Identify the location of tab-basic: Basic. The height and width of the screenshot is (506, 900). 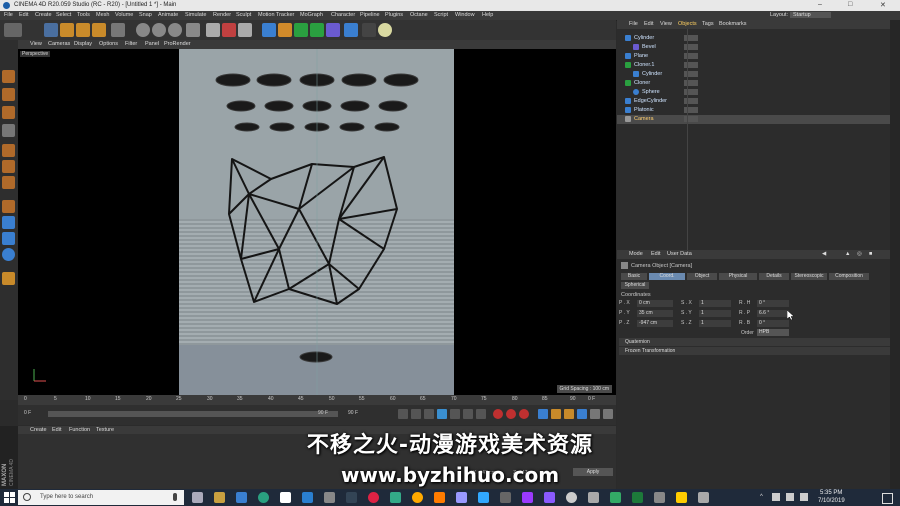
(634, 276).